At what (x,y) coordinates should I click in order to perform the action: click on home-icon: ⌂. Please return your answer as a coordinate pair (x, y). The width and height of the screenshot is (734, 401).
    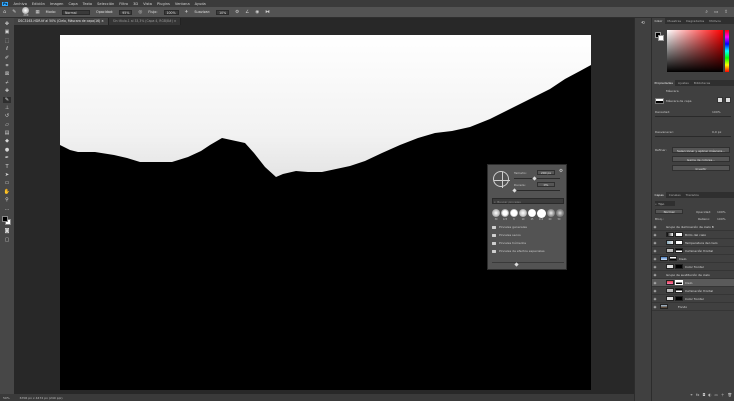
    Looking at the image, I should click on (4, 12).